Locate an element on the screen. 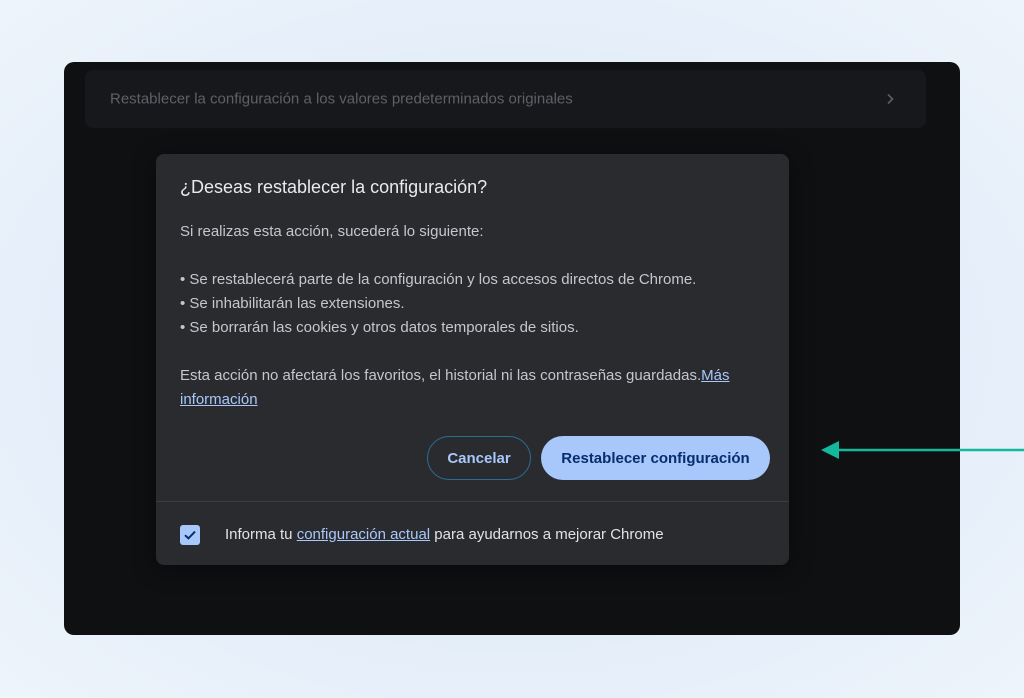 Image resolution: width=1024 pixels, height=698 pixels. dialog-title: ¿Deseas restablecer la configuración? is located at coordinates (334, 187).